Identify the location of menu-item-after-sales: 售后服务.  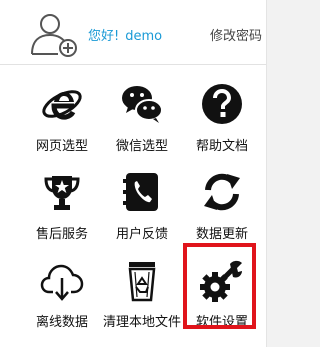
(62, 201).